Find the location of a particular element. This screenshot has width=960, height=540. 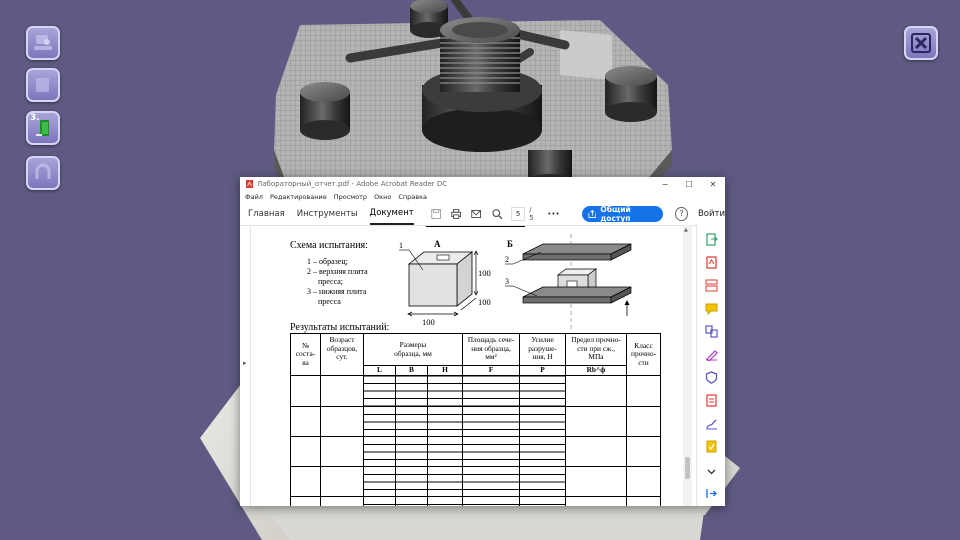

exit-door-icon is located at coordinates (42, 128).